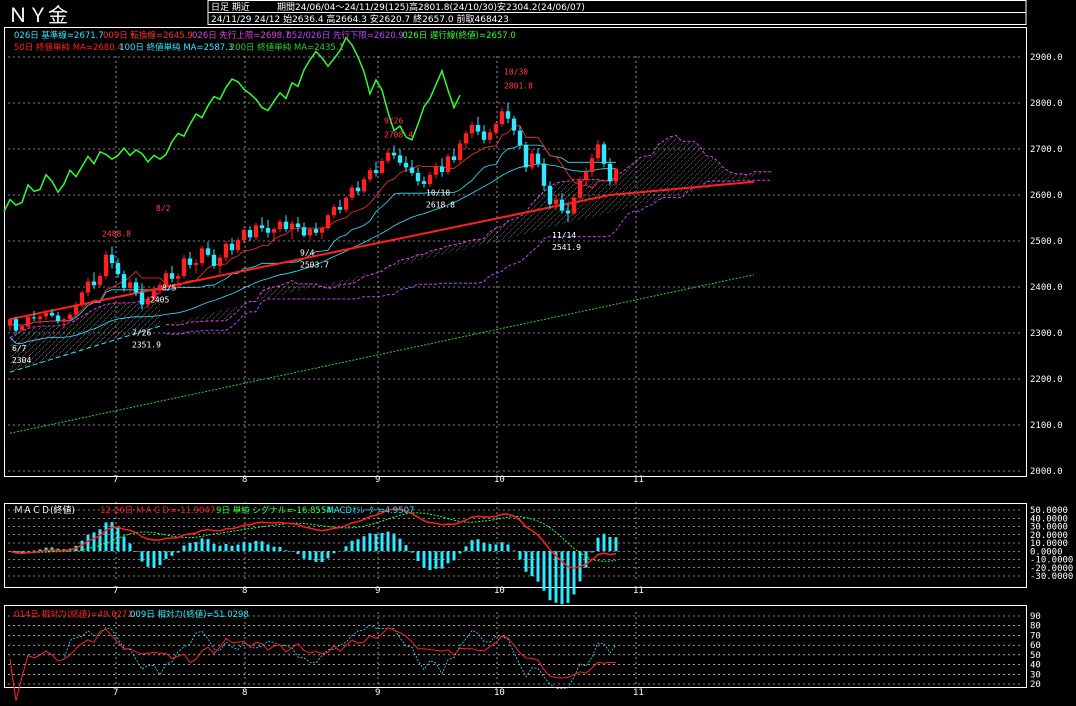 The image size is (1076, 706). Describe the element at coordinates (21, 360) in the screenshot. I see `price-annotation: 2304` at that location.